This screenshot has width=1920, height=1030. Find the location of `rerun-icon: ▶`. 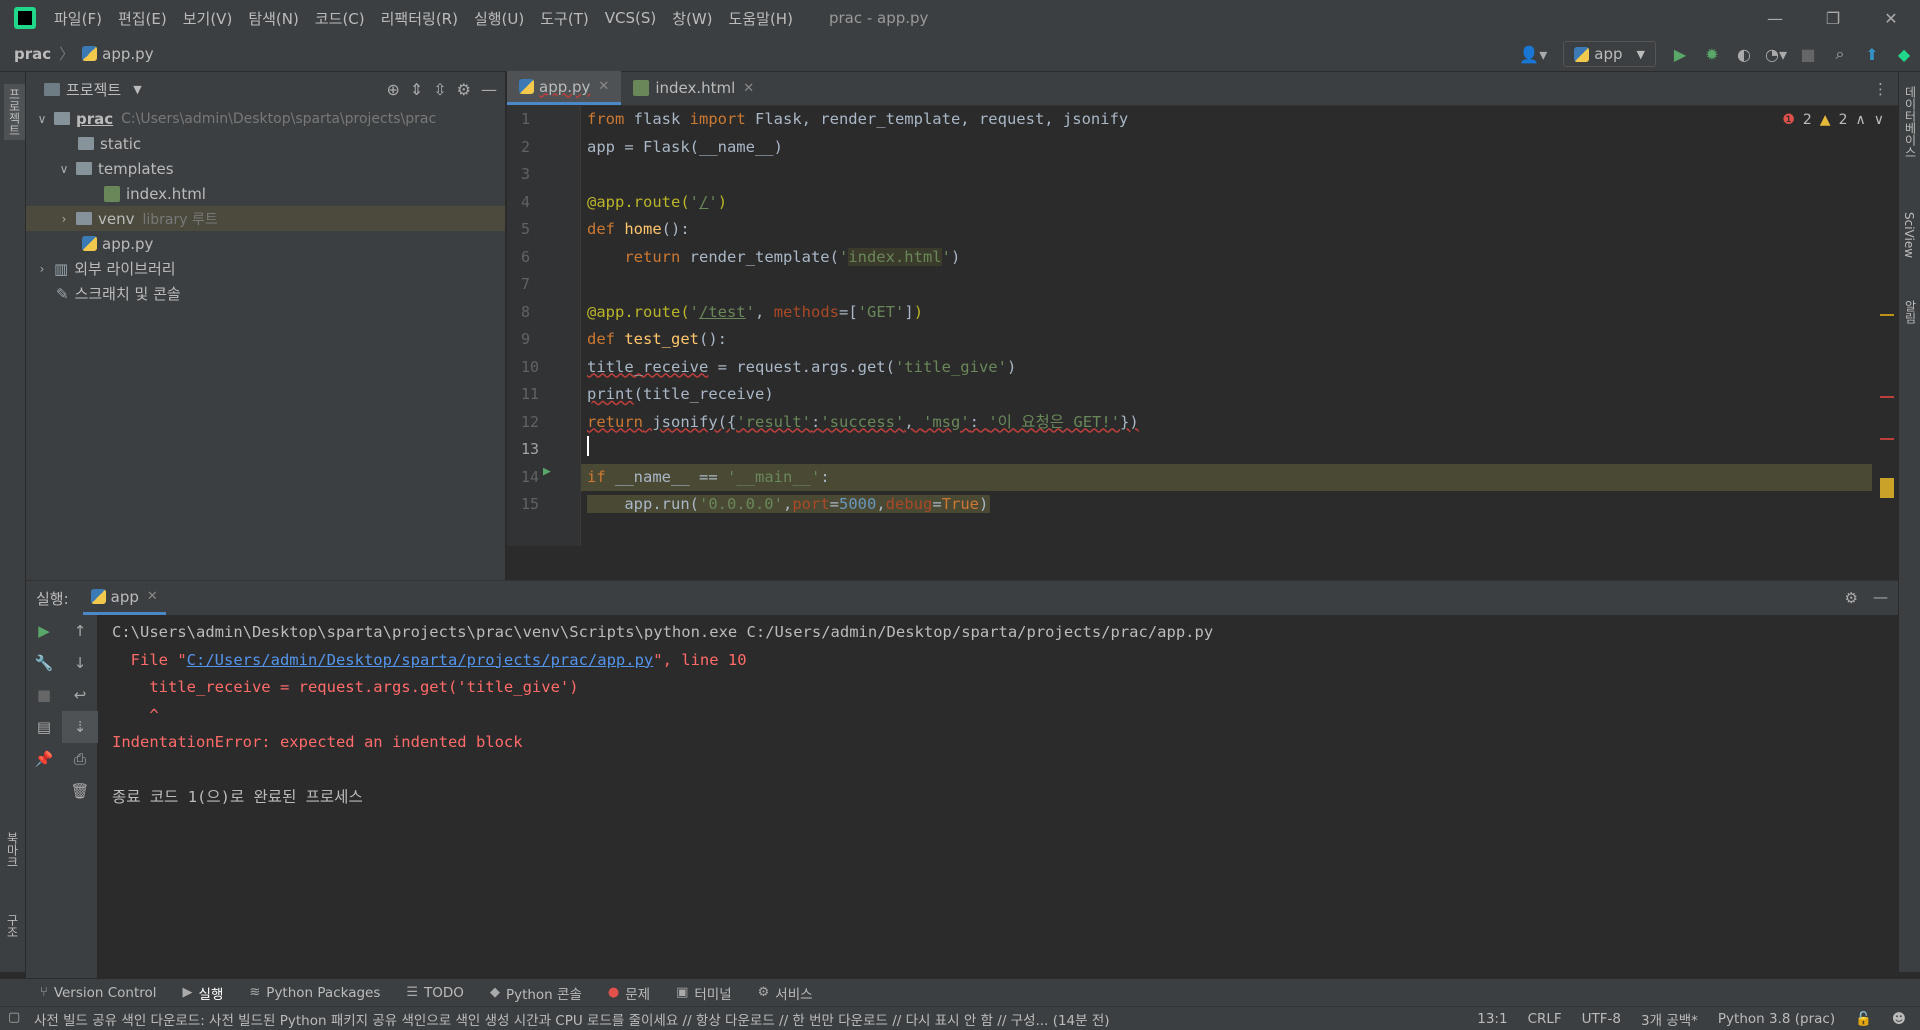

rerun-icon: ▶ is located at coordinates (44, 631).